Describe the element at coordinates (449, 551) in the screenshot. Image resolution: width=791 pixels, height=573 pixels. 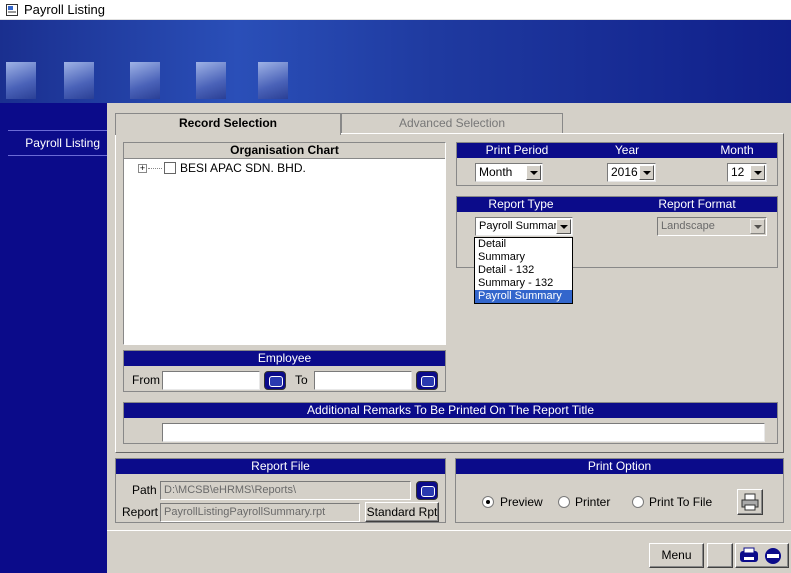
I see `footer-bar: Menu` at that location.